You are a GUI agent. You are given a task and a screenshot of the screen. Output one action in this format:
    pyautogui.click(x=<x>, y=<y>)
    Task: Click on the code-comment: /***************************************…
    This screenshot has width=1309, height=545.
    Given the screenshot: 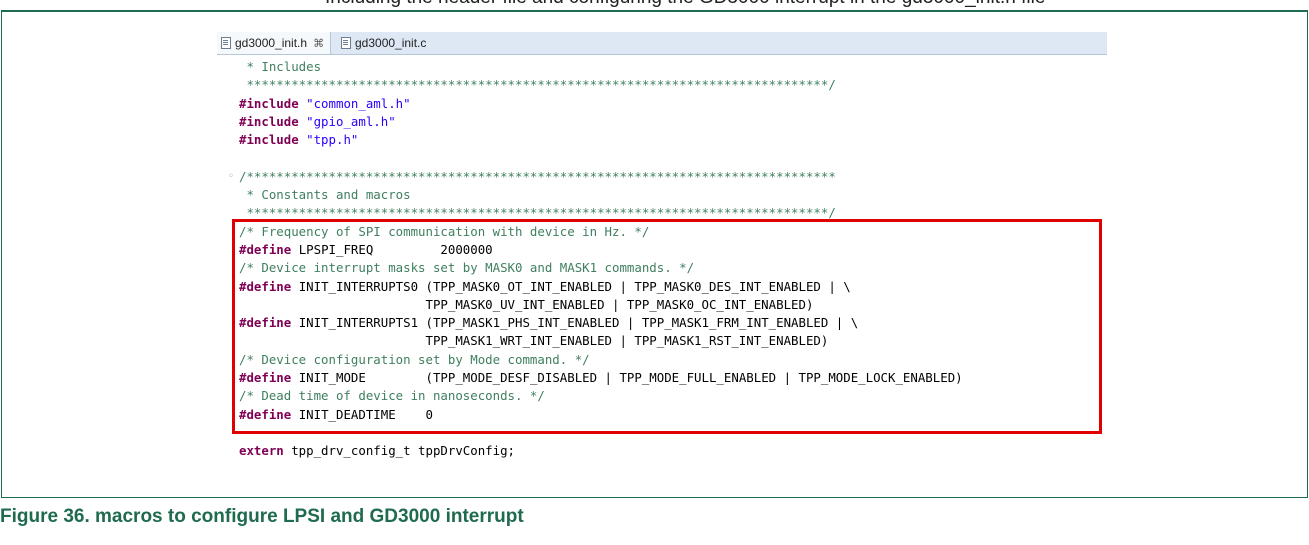 What is the action you would take?
    pyautogui.click(x=537, y=176)
    